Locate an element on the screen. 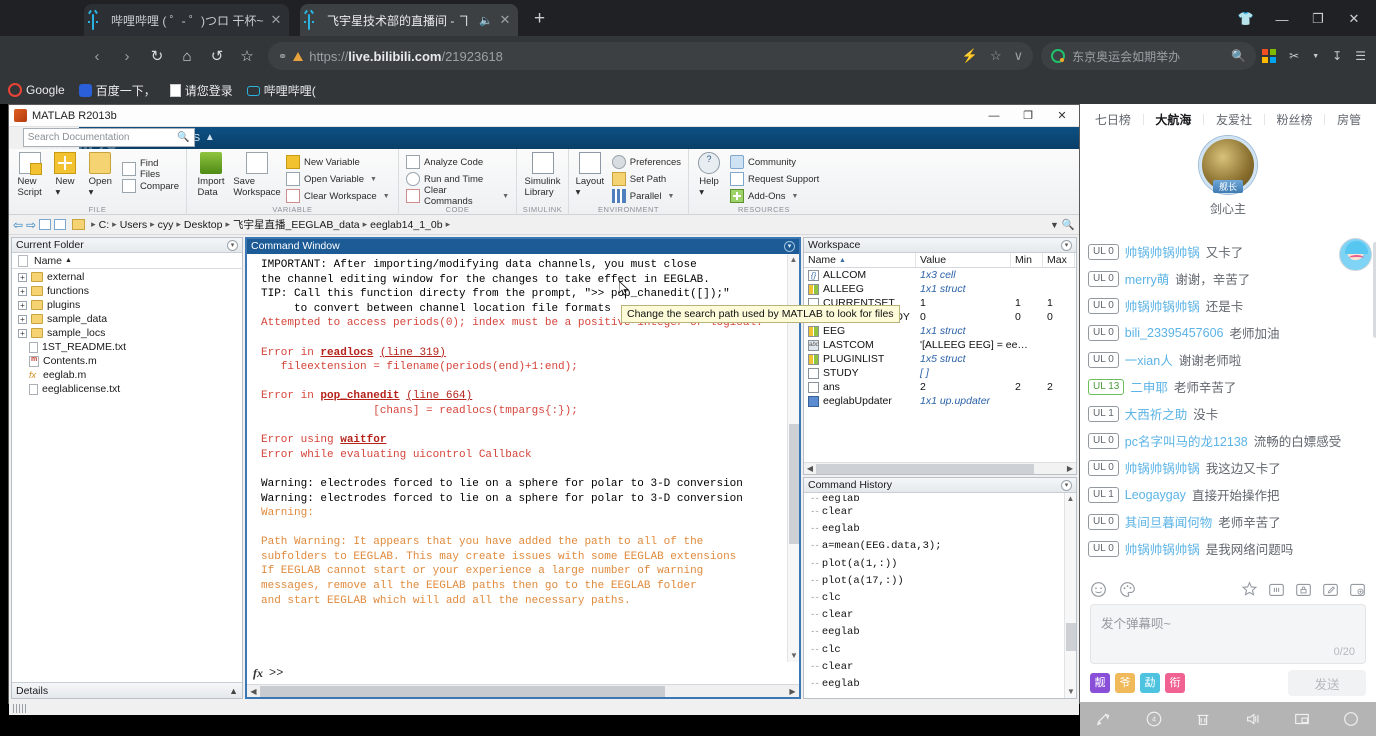 This screenshot has height=736, width=1376. clock-icon: 4 is located at coordinates (1154, 719).